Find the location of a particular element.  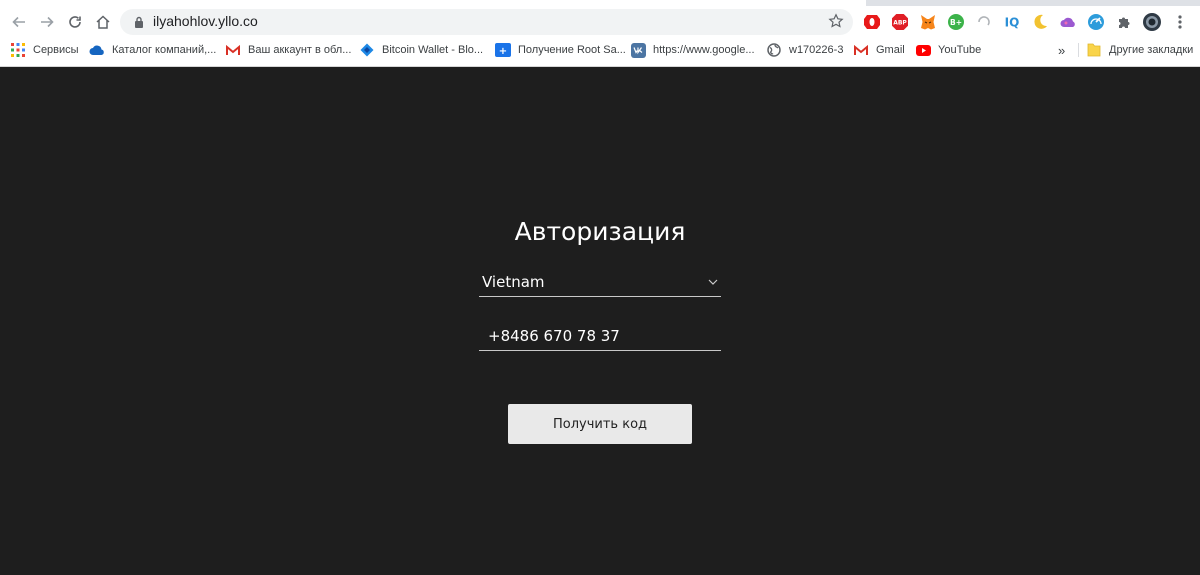

opera-icon is located at coordinates (872, 22).